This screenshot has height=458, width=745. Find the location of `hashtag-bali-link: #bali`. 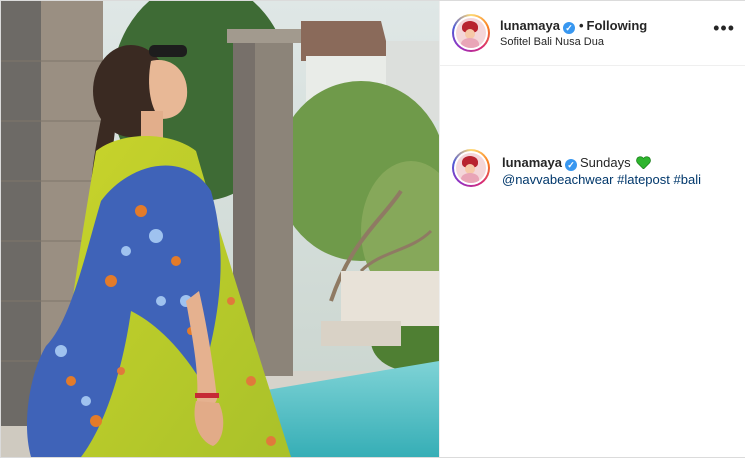

hashtag-bali-link: #bali is located at coordinates (687, 179).